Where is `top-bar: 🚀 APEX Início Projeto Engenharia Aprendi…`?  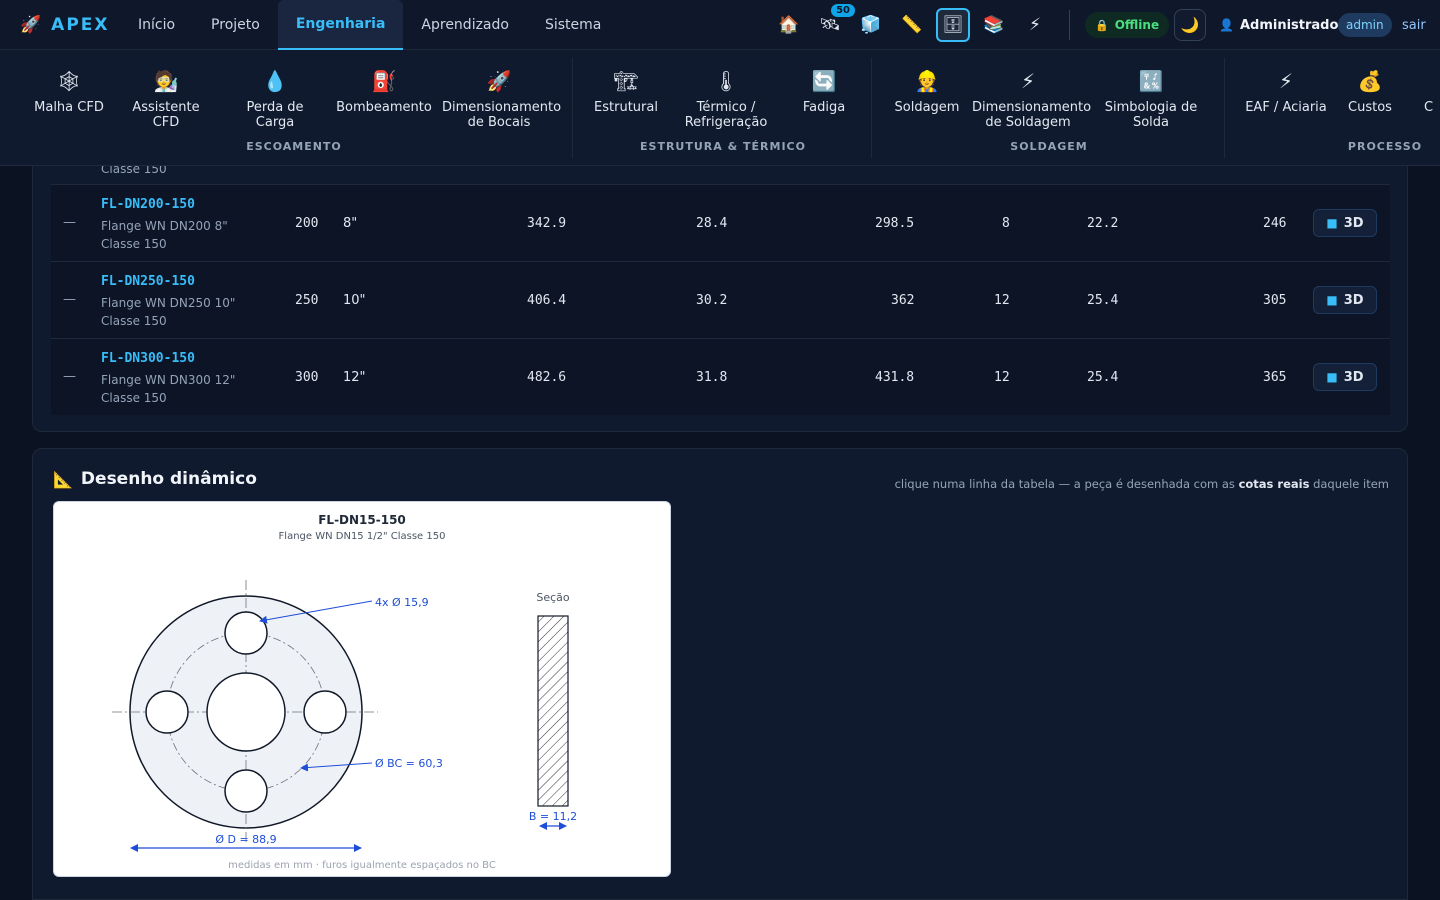 top-bar: 🚀 APEX Início Projeto Engenharia Aprendi… is located at coordinates (720, 25).